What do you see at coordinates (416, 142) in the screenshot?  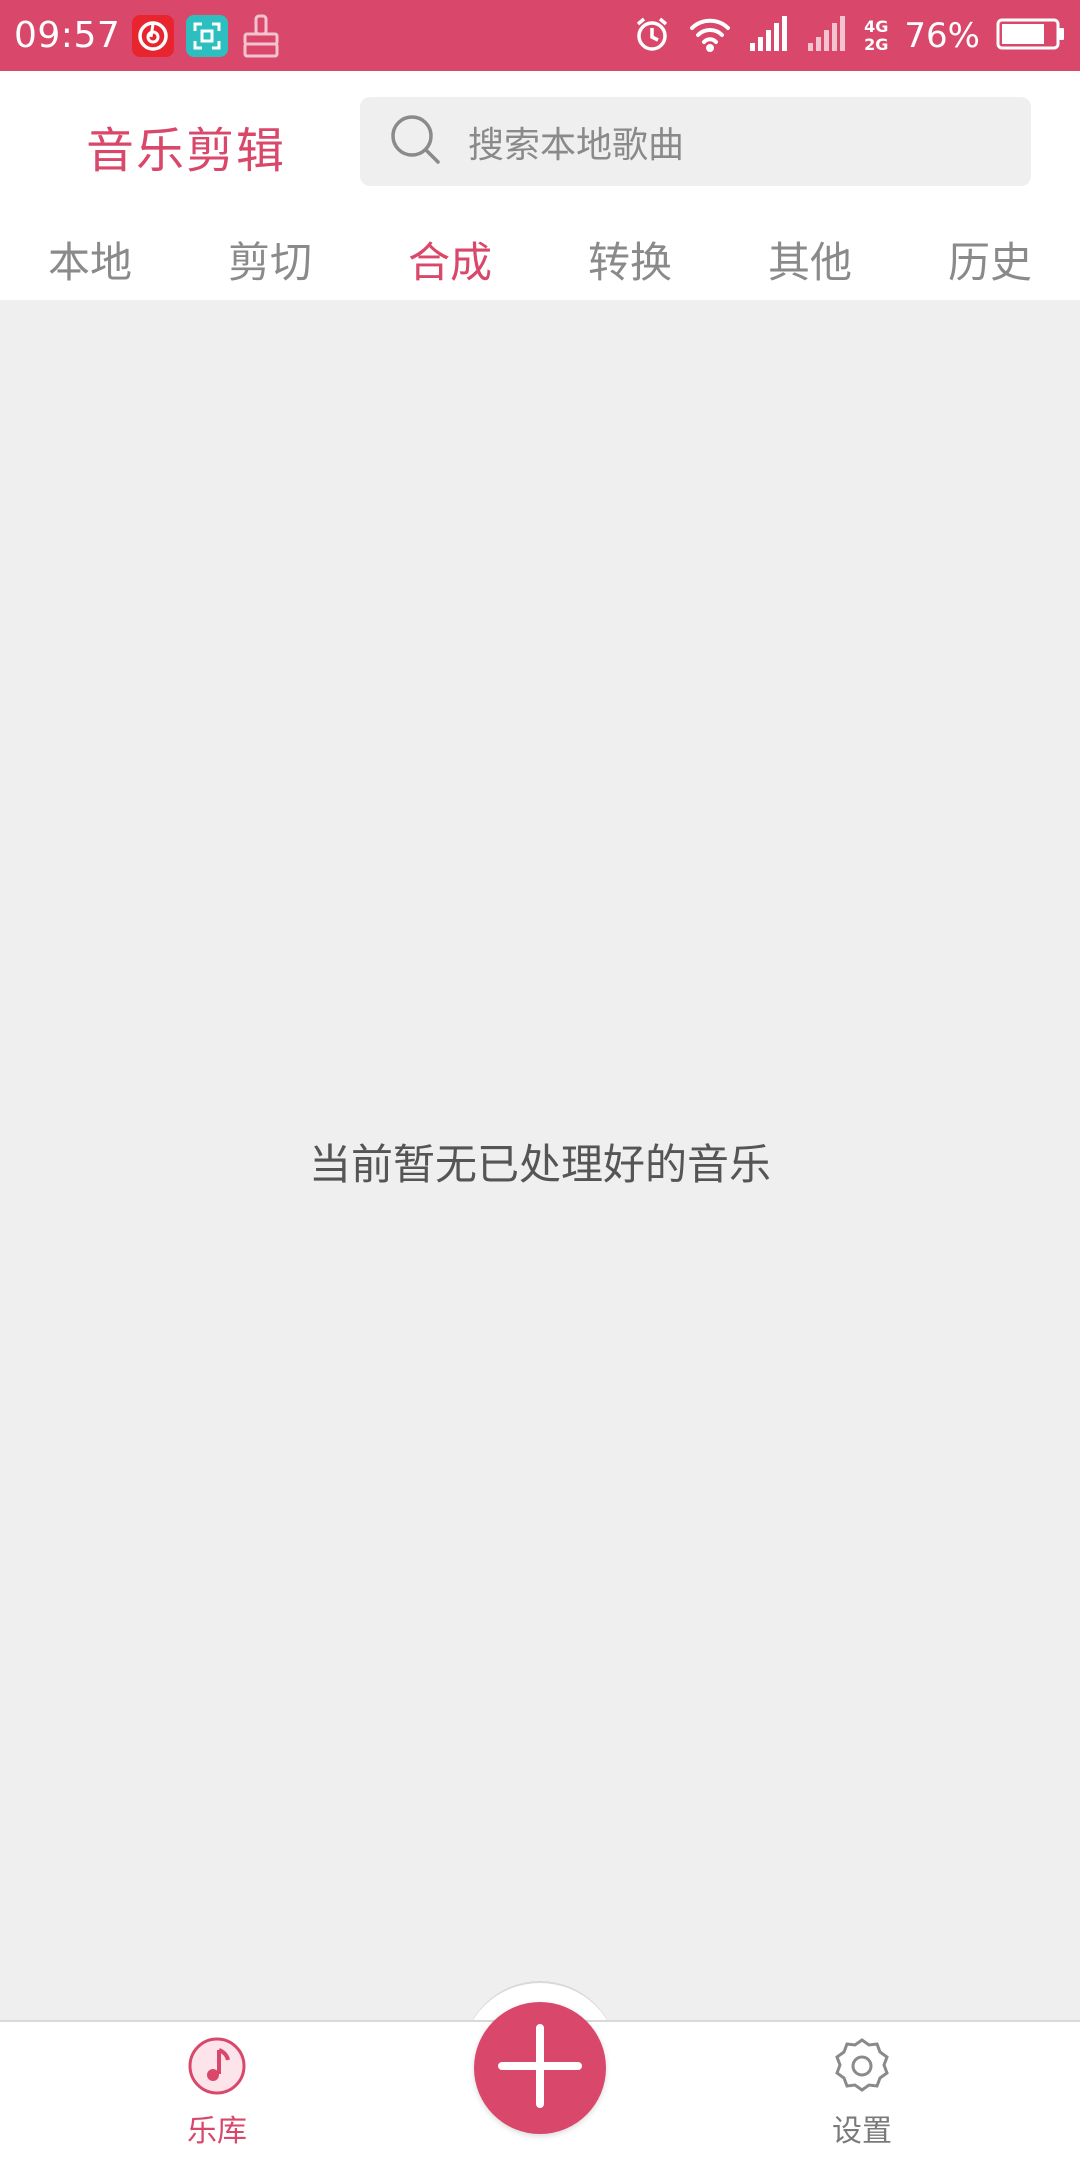 I see `search-icon` at bounding box center [416, 142].